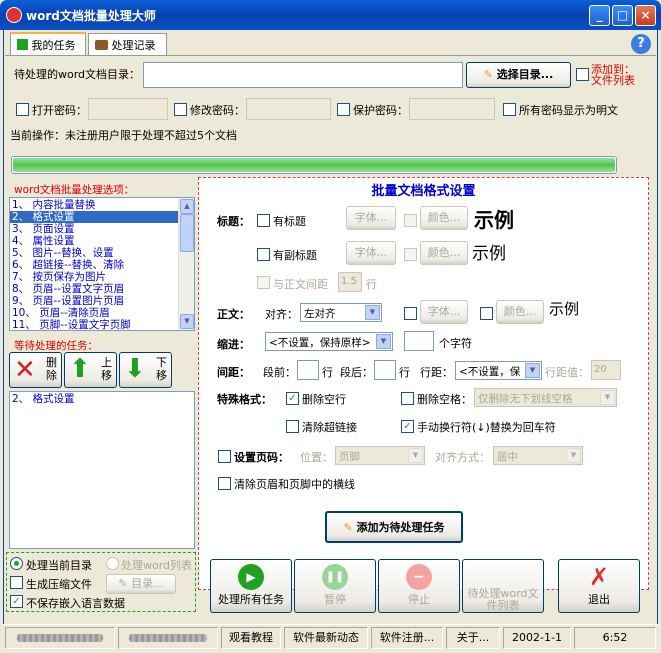 This screenshot has height=653, width=661. Describe the element at coordinates (128, 109) in the screenshot. I see `open-password-input` at that location.